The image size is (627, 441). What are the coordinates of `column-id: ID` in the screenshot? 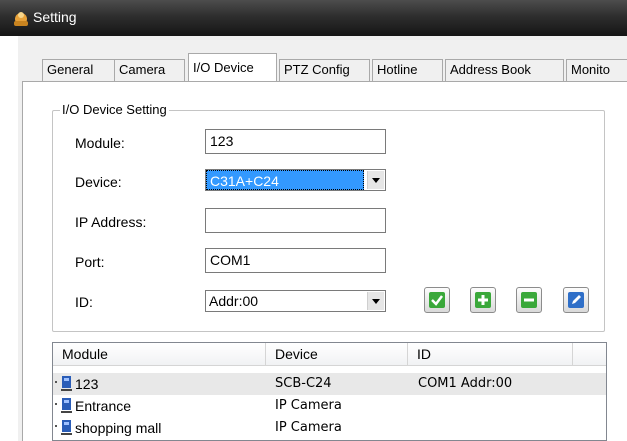 It's located at (490, 354).